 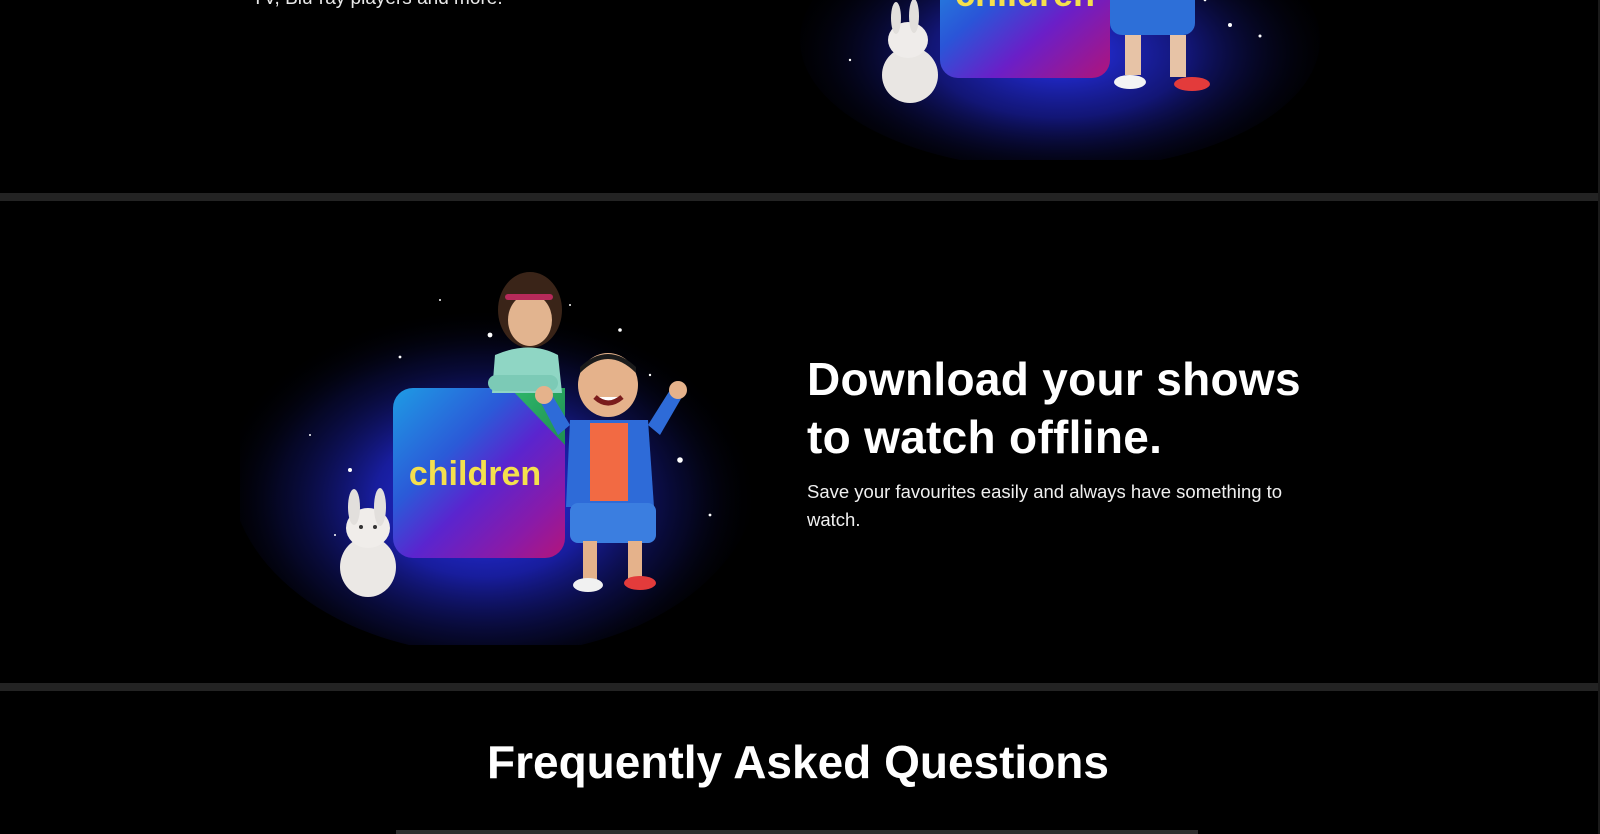 What do you see at coordinates (377, 5) in the screenshot?
I see `tv-section-description: TV, Blu-ray players and more.` at bounding box center [377, 5].